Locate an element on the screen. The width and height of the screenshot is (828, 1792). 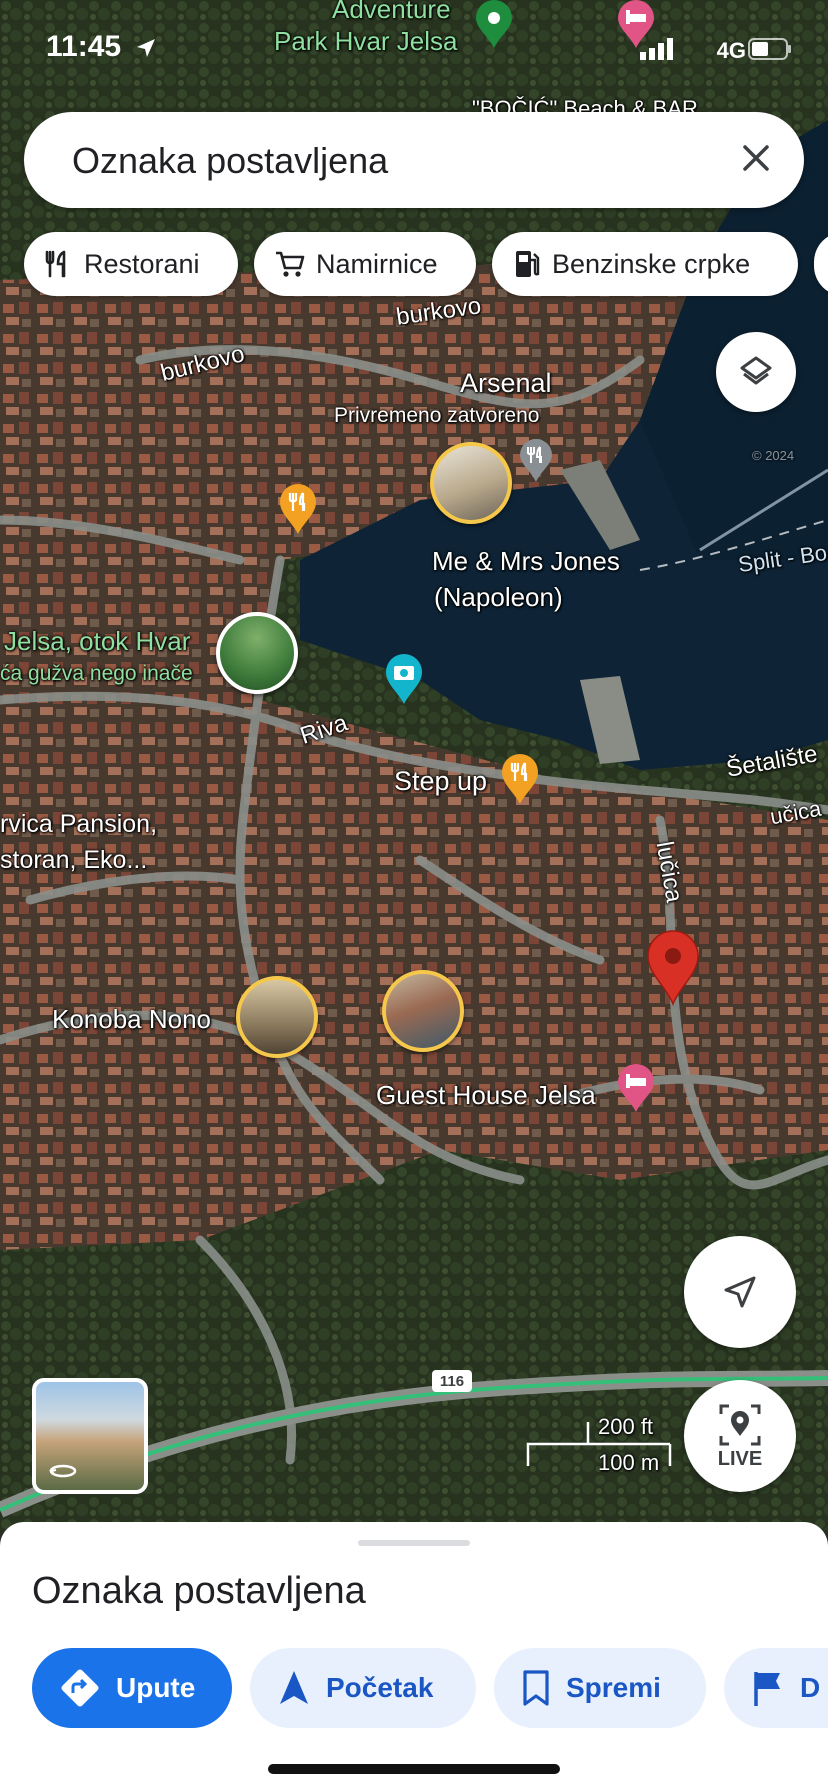
place-photo-pin-konoba is located at coordinates (277, 1017).